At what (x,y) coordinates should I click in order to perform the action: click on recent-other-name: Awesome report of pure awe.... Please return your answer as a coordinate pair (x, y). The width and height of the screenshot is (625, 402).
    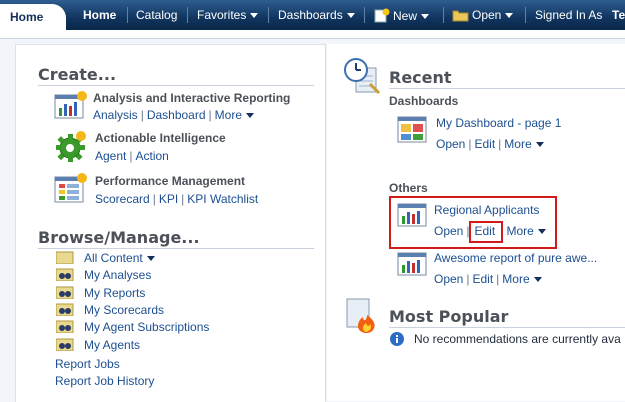
    Looking at the image, I should click on (515, 258).